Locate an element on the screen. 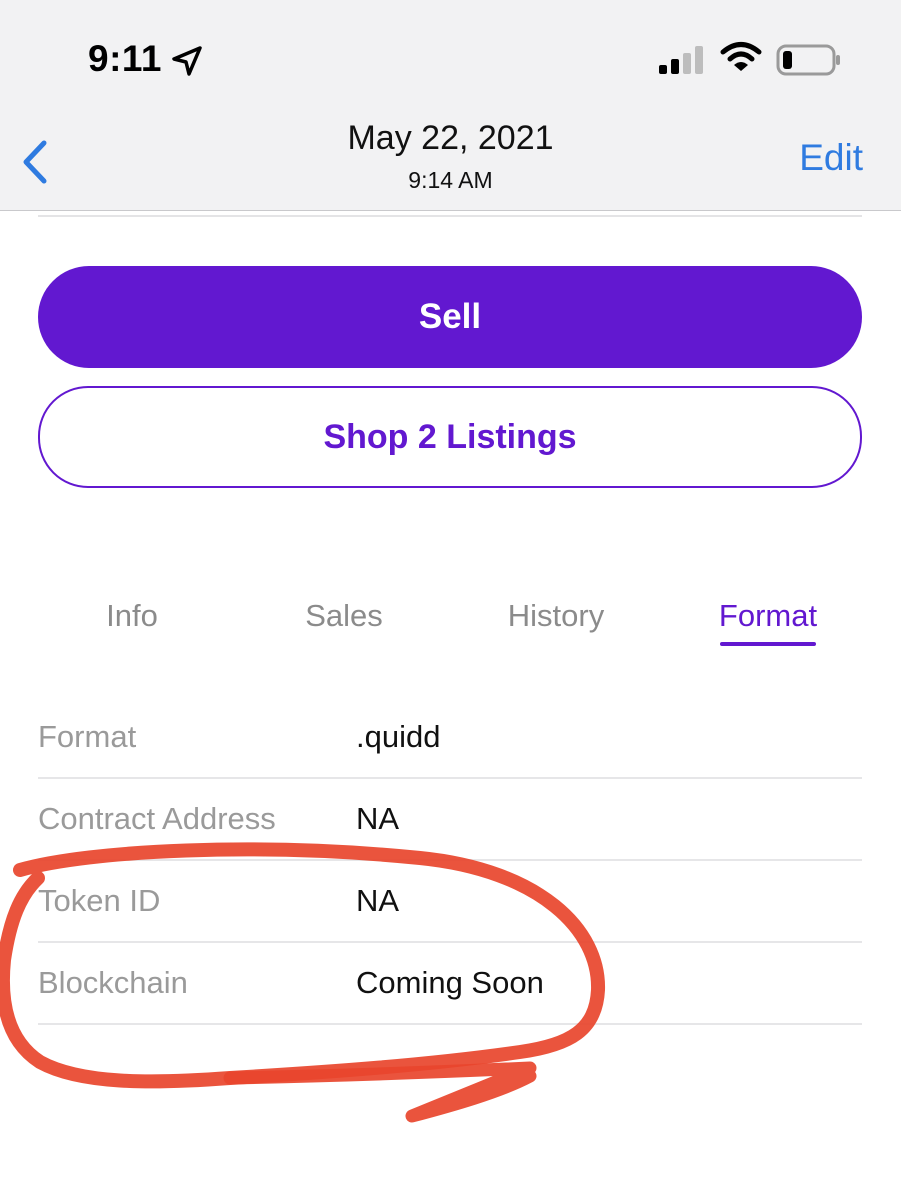  property-value: Coming Soon is located at coordinates (450, 982).